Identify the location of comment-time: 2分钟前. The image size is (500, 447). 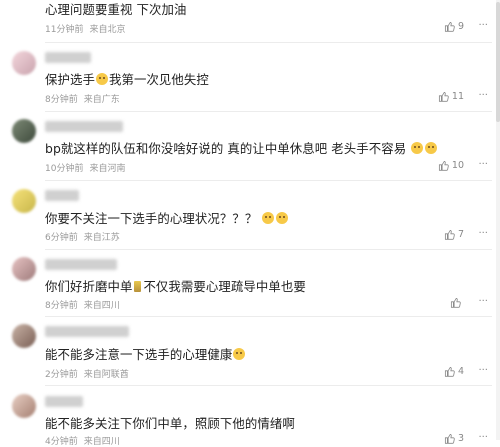
(61, 375).